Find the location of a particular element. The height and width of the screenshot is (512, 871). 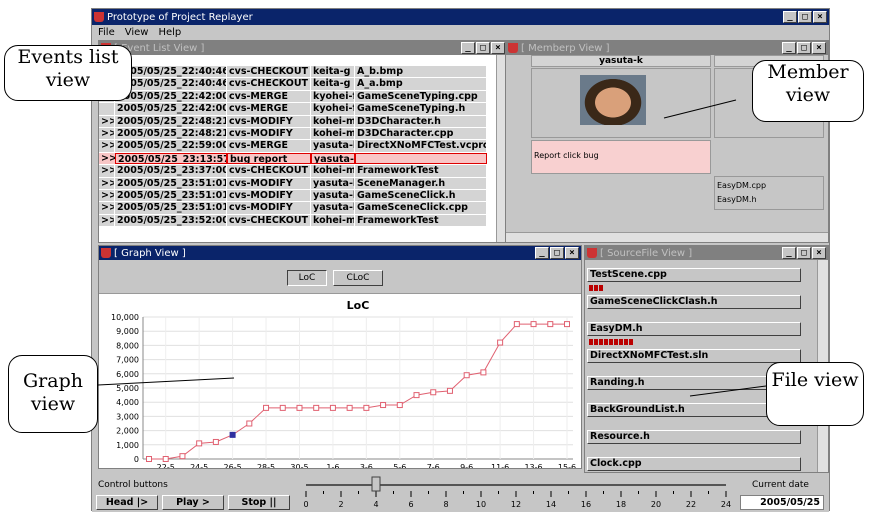

y-tick-label: 6,000 is located at coordinates (127, 374).